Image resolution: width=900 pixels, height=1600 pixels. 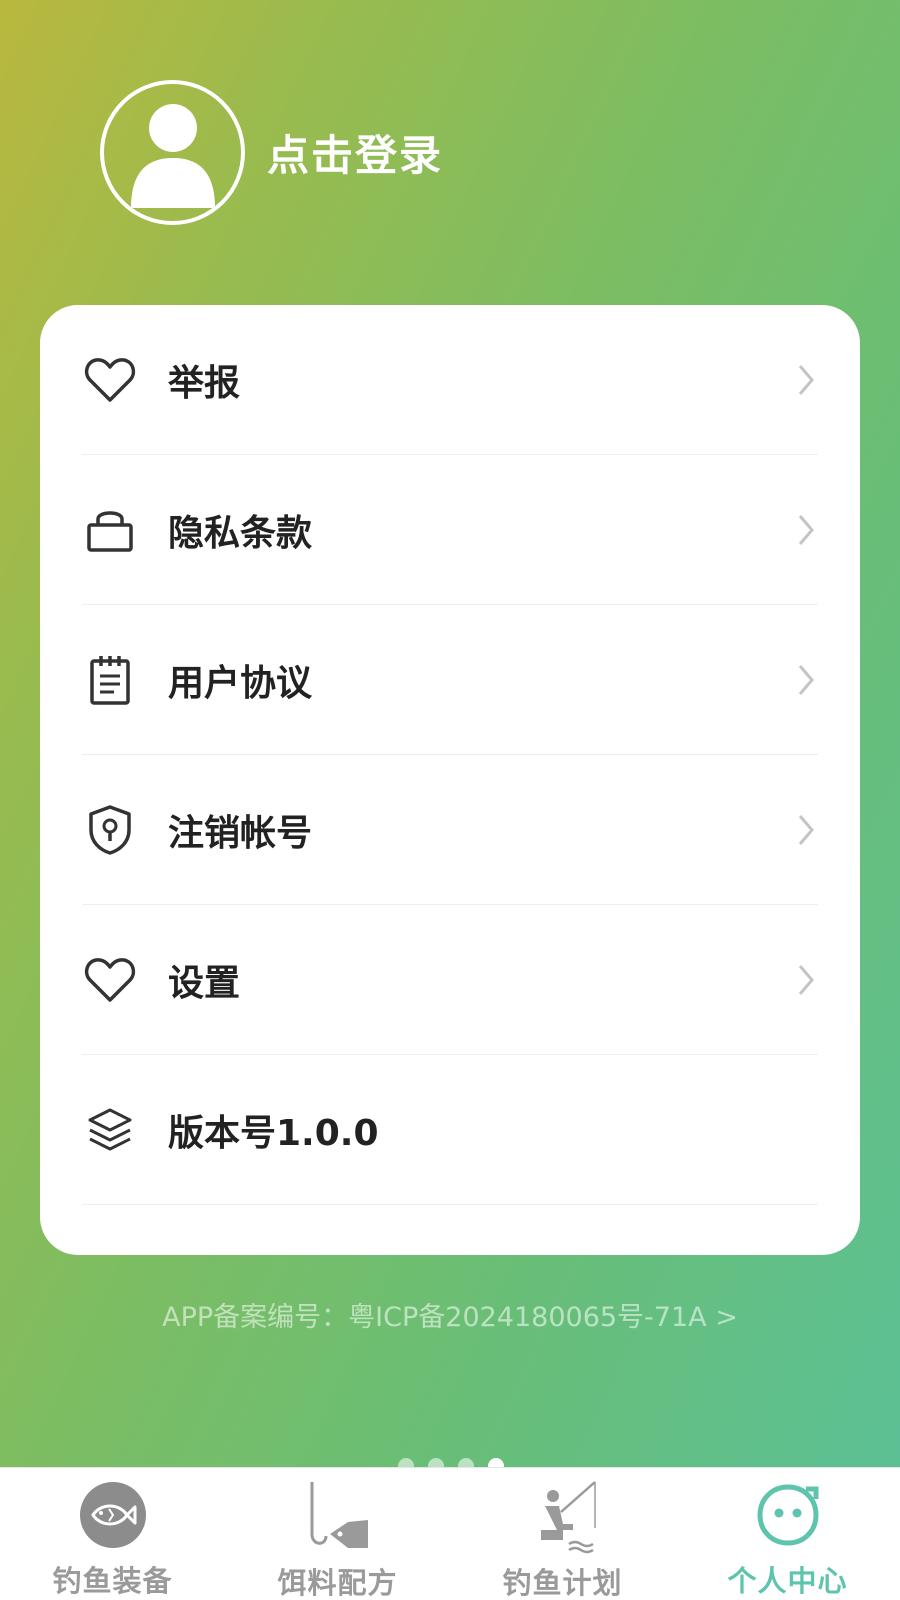 I want to click on hook-bait-icon, so click(x=338, y=1516).